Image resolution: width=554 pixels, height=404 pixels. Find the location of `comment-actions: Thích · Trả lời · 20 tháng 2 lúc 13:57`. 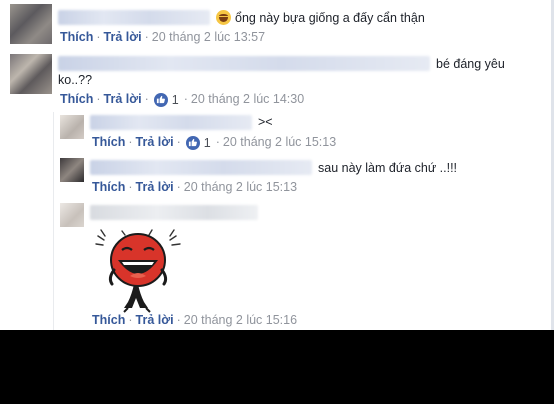

comment-actions: Thích · Trả lời · 20 tháng 2 lúc 13:57 is located at coordinates (163, 37).